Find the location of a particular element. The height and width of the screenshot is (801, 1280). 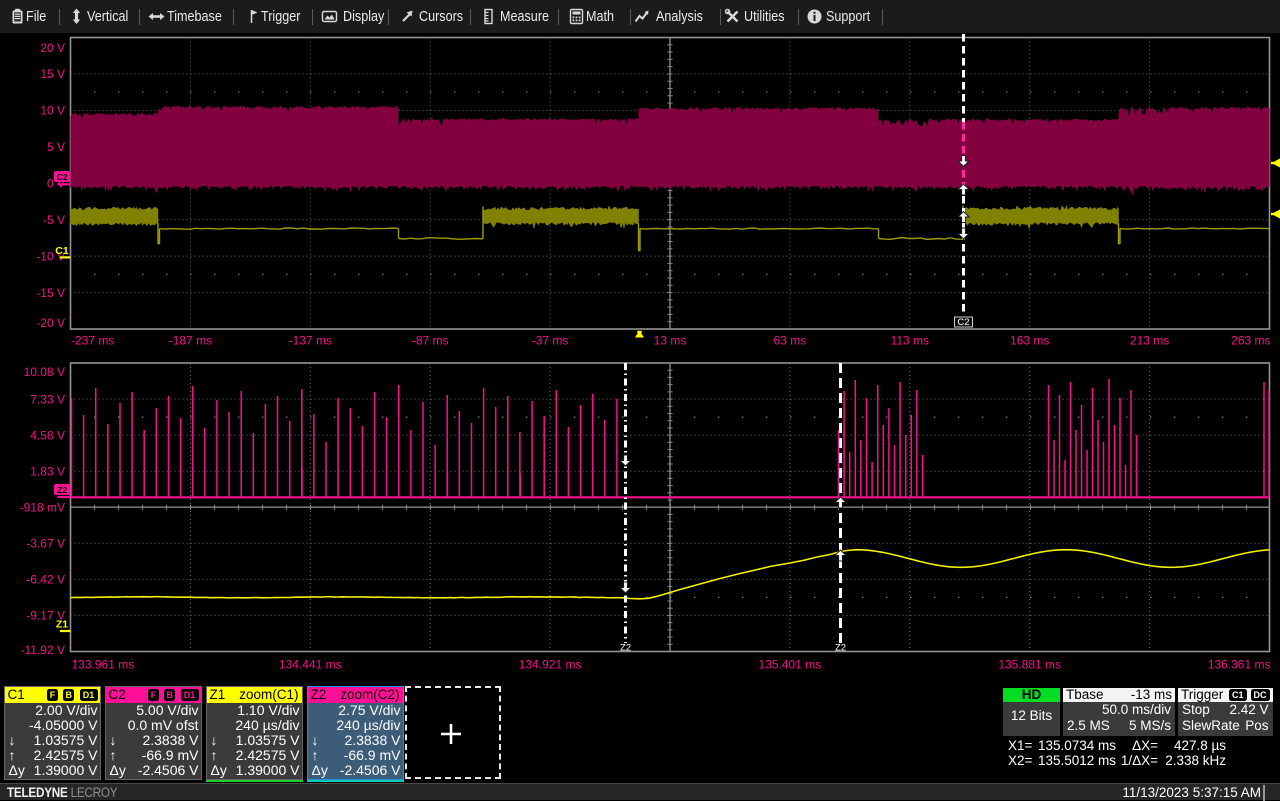

svg-text: 1.83 V is located at coordinates (47, 471).